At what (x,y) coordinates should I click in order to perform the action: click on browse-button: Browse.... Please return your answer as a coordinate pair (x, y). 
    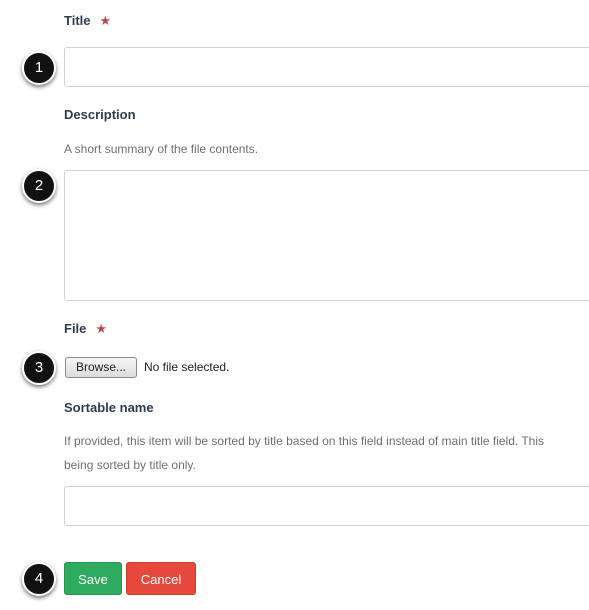
    Looking at the image, I should click on (101, 367).